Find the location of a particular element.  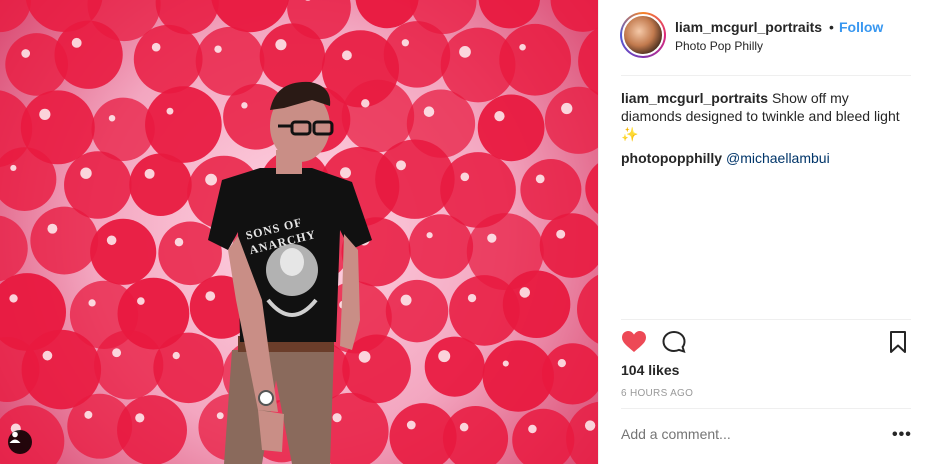

add-comment-input is located at coordinates (741, 434).